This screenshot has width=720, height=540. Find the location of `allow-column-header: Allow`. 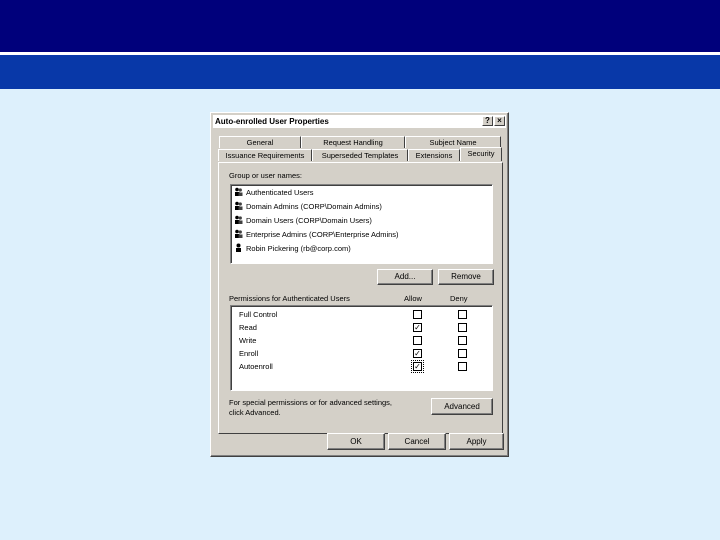

allow-column-header: Allow is located at coordinates (413, 298).